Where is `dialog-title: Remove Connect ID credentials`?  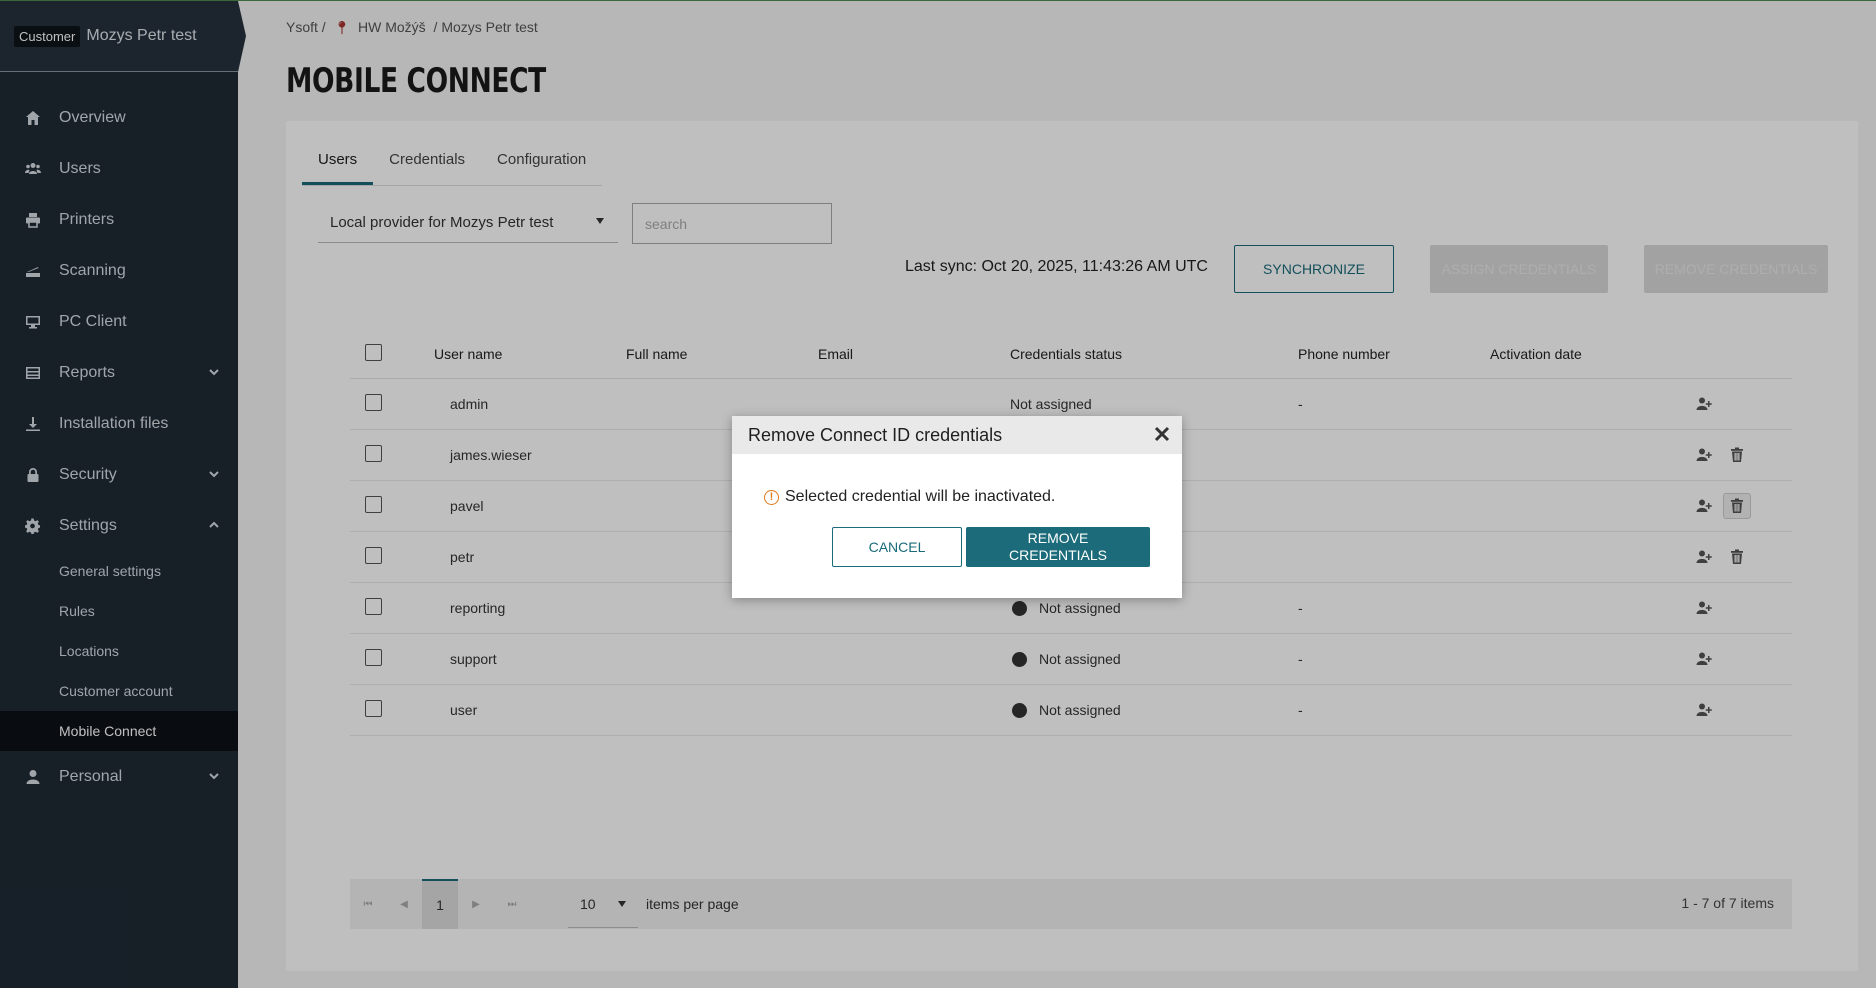 dialog-title: Remove Connect ID credentials is located at coordinates (875, 434).